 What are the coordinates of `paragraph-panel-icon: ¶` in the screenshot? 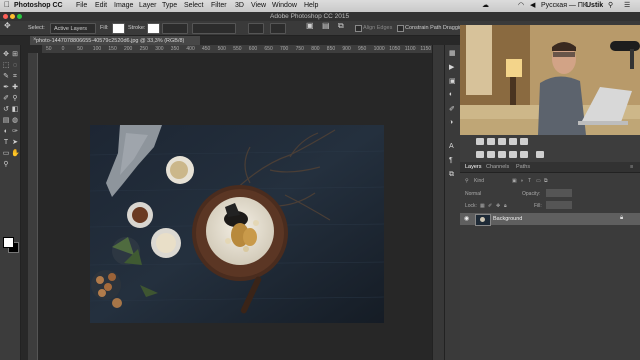 It's located at (451, 160).